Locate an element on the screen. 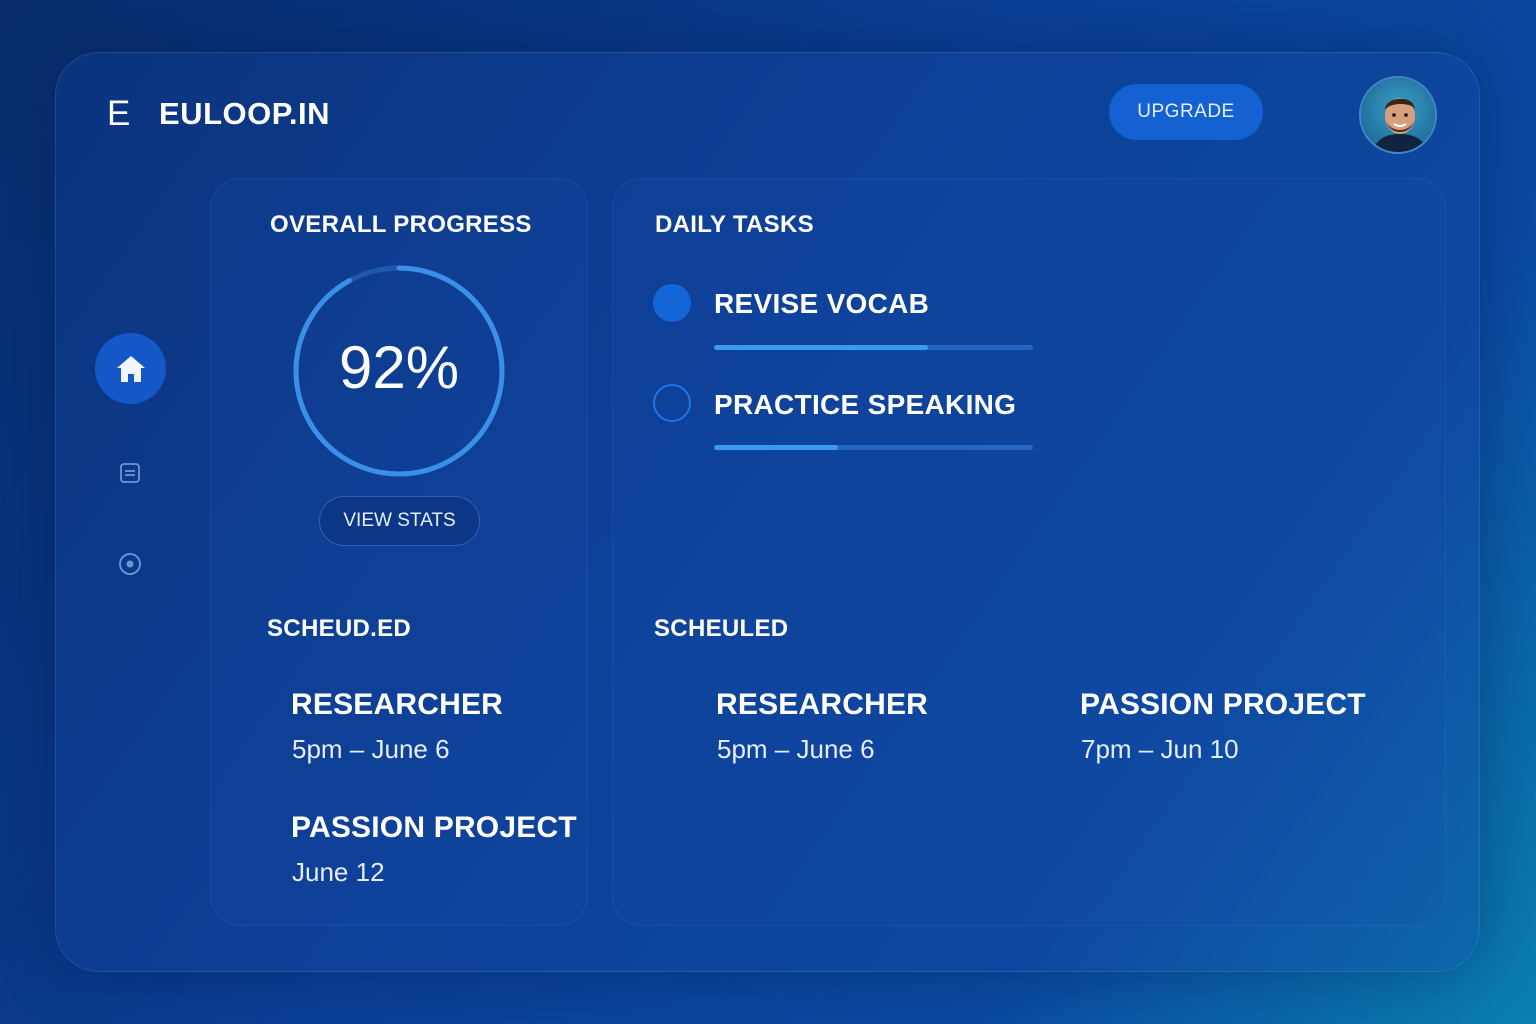 This screenshot has height=1024, width=1536. task-checkbox-revise-vocab is located at coordinates (672, 303).